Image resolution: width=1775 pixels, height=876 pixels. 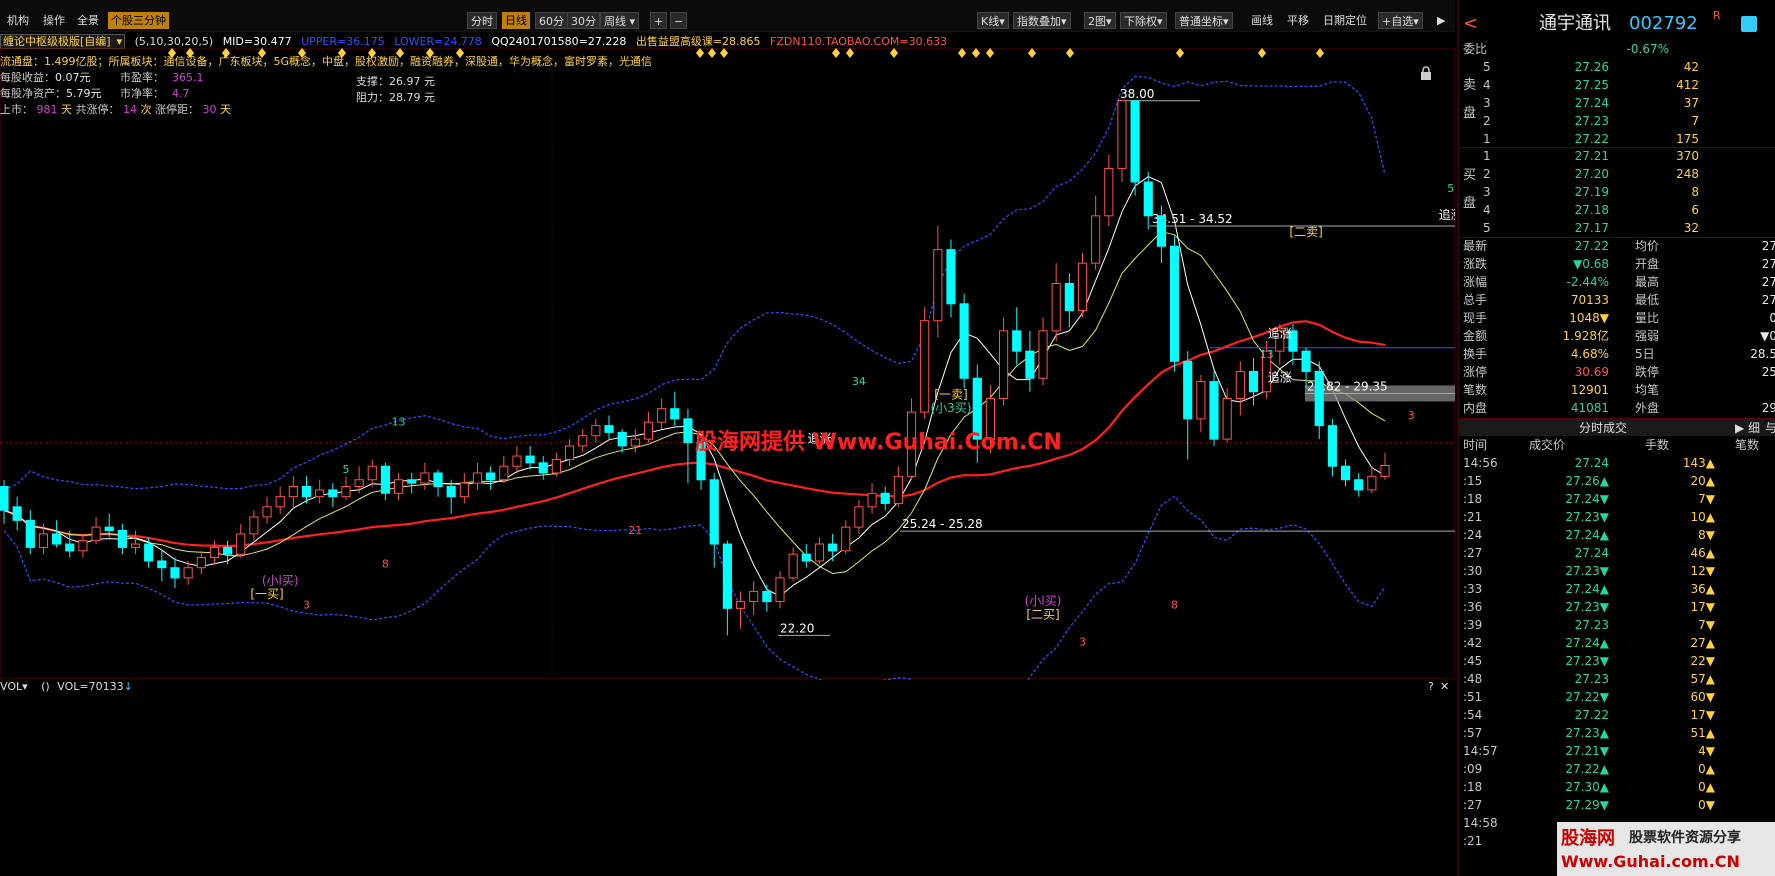 What do you see at coordinates (1617, 769) in the screenshot?
I see `tick-row: :09 27.22▲ 0▲` at bounding box center [1617, 769].